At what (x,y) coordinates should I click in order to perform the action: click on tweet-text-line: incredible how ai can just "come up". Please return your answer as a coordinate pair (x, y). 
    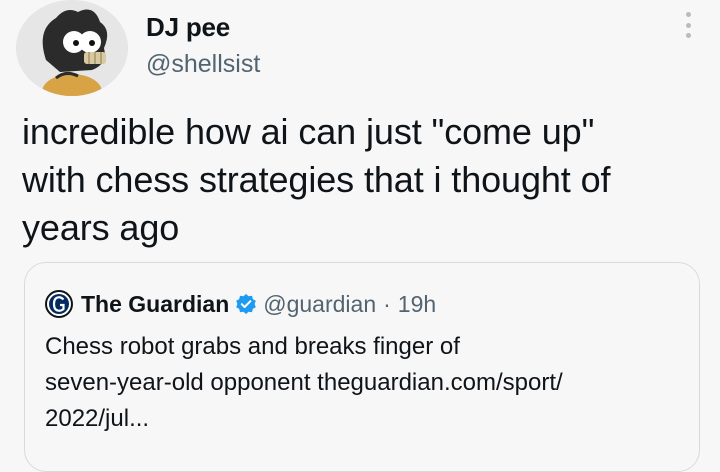
    Looking at the image, I should click on (308, 131).